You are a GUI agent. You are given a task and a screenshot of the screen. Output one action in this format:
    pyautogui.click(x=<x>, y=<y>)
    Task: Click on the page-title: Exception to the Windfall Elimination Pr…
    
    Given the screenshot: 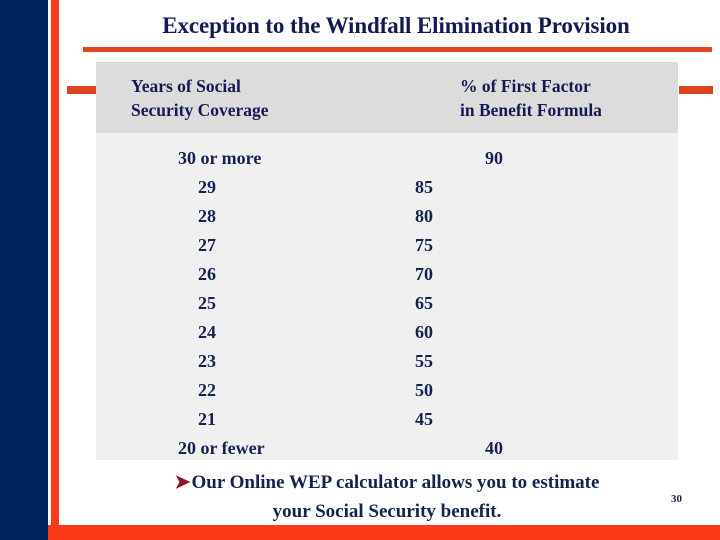 What is the action you would take?
    pyautogui.click(x=396, y=25)
    